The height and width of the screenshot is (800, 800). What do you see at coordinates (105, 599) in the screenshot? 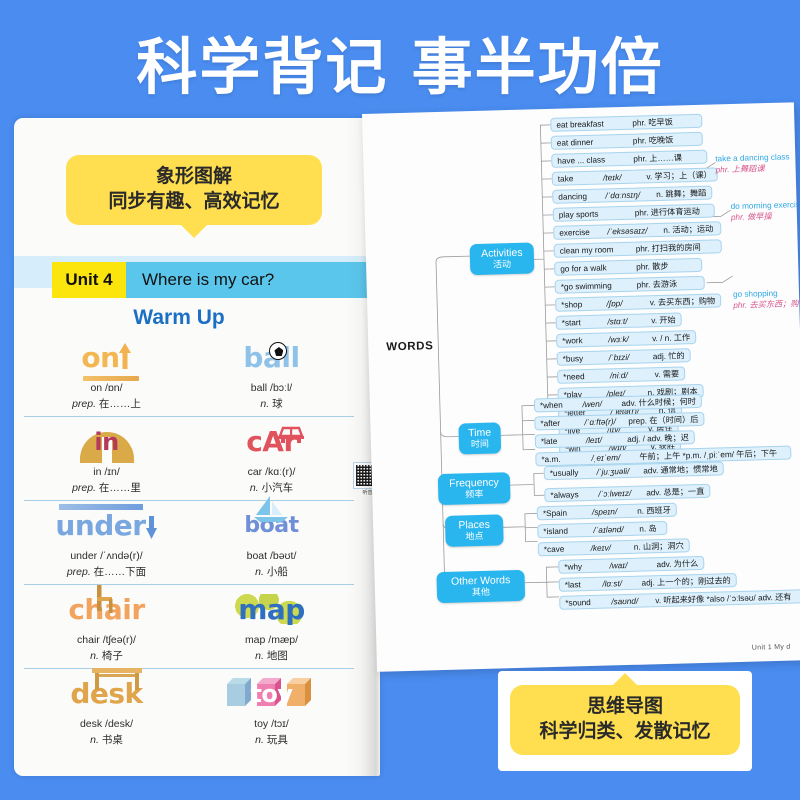
I see `chair-icon` at bounding box center [105, 599].